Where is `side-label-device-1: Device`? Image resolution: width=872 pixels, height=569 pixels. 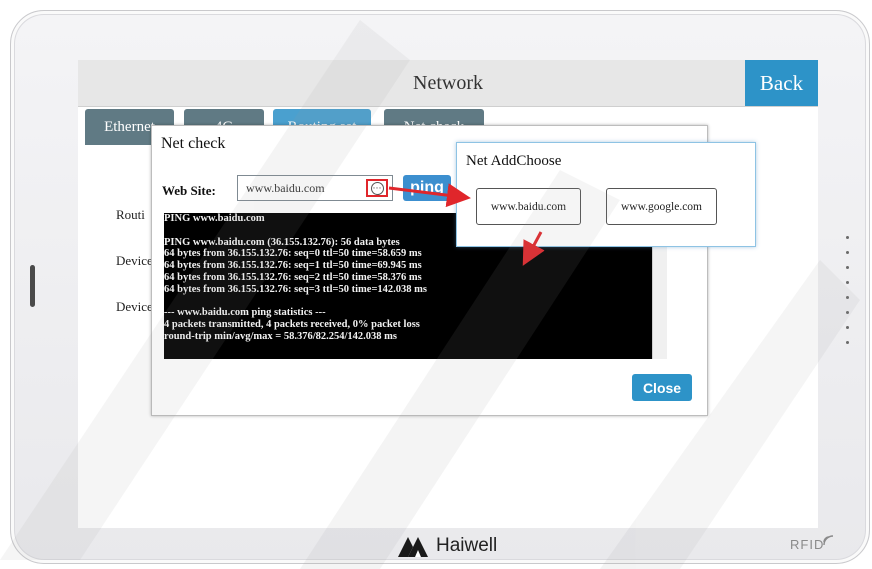 side-label-device-1: Device is located at coordinates (134, 260).